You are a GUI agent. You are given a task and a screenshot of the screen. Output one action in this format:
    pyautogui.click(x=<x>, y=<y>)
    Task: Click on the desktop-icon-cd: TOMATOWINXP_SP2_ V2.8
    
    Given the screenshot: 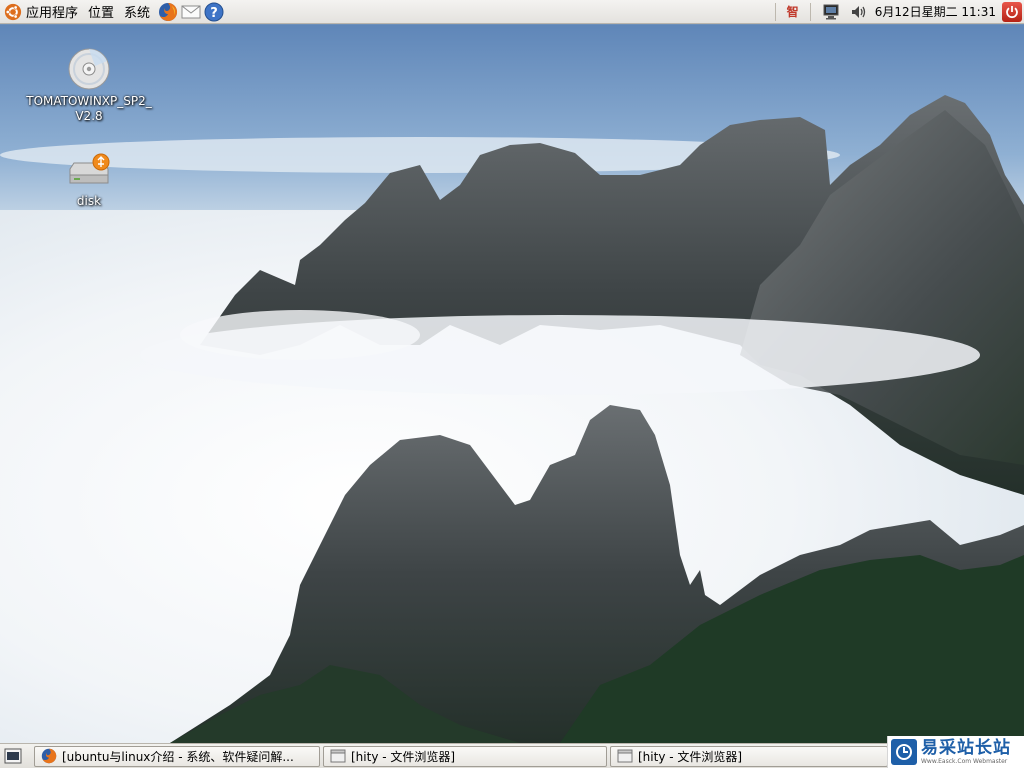 What is the action you would take?
    pyautogui.click(x=89, y=85)
    